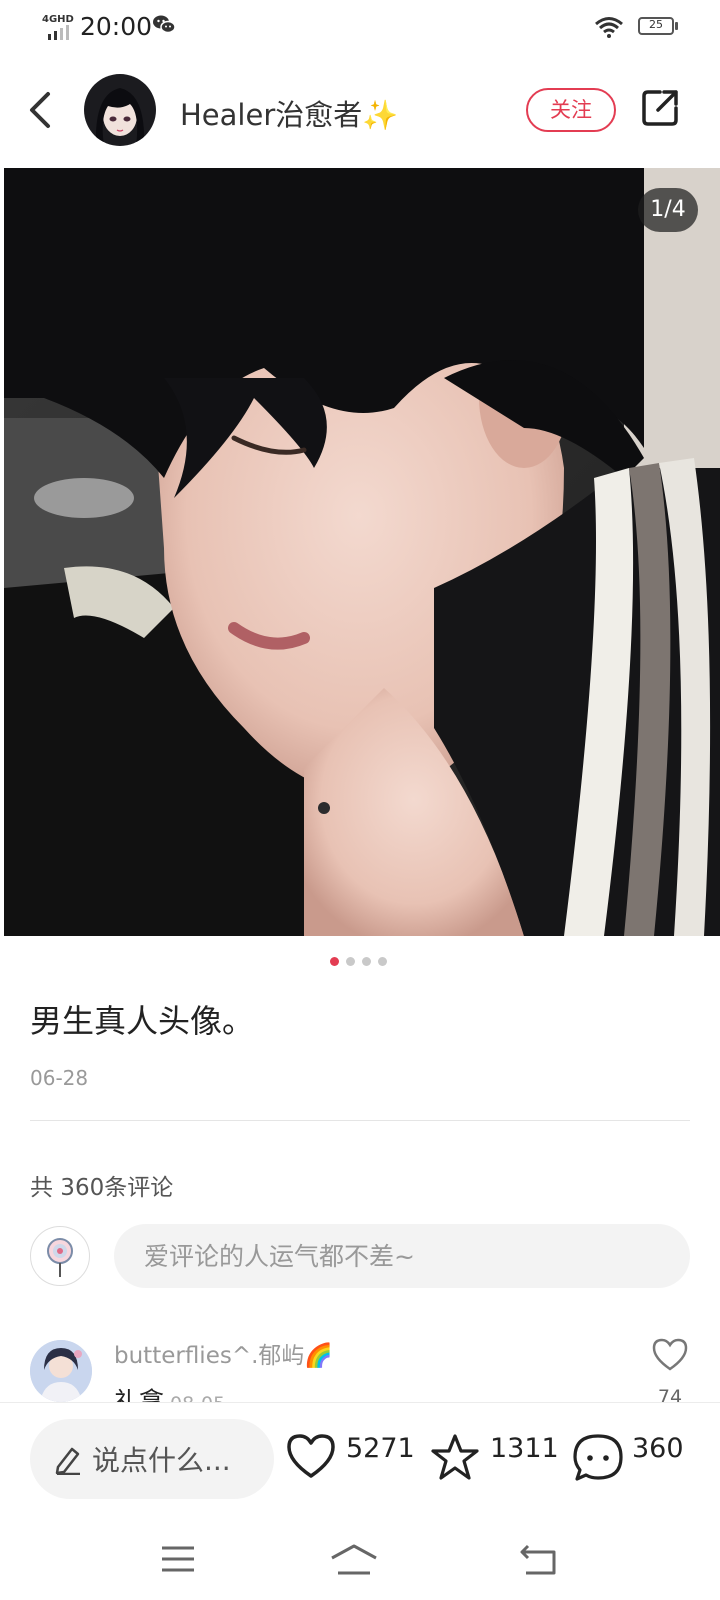 This screenshot has height=1600, width=720. Describe the element at coordinates (380, 1448) in the screenshot. I see `like-count: 5271` at that location.